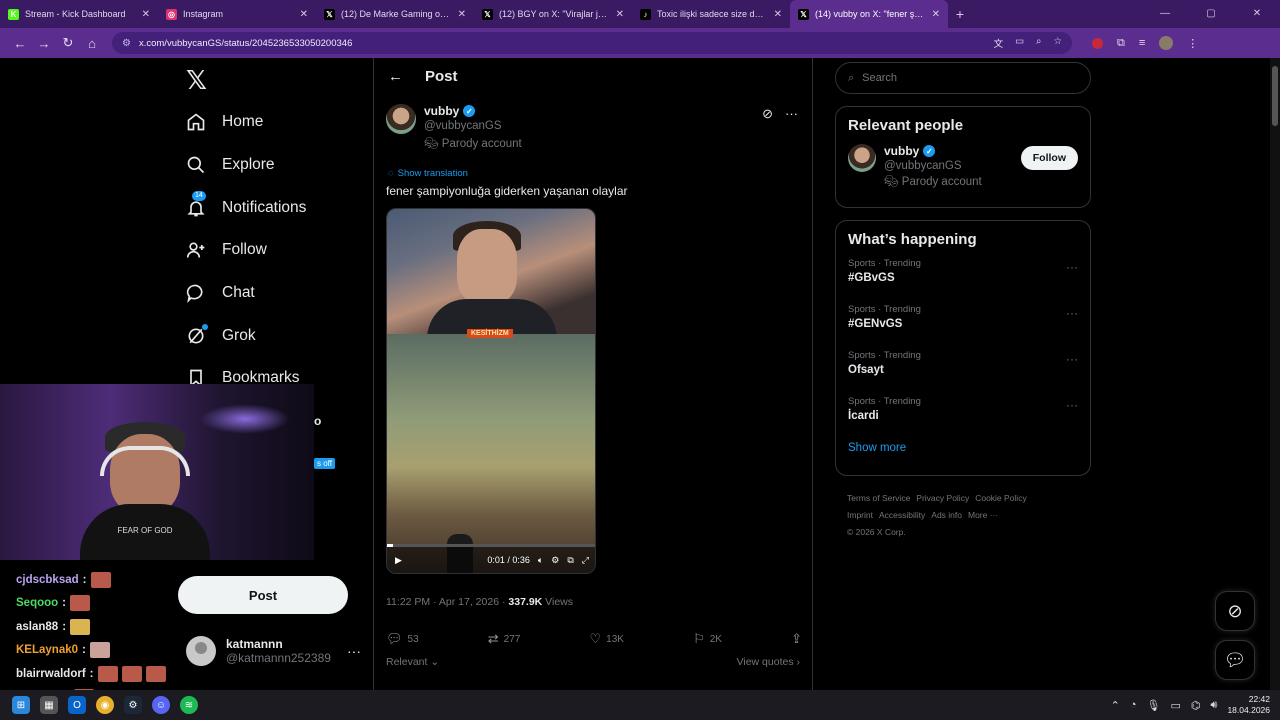  I want to click on file-explorer-icon: ▦, so click(49, 705).